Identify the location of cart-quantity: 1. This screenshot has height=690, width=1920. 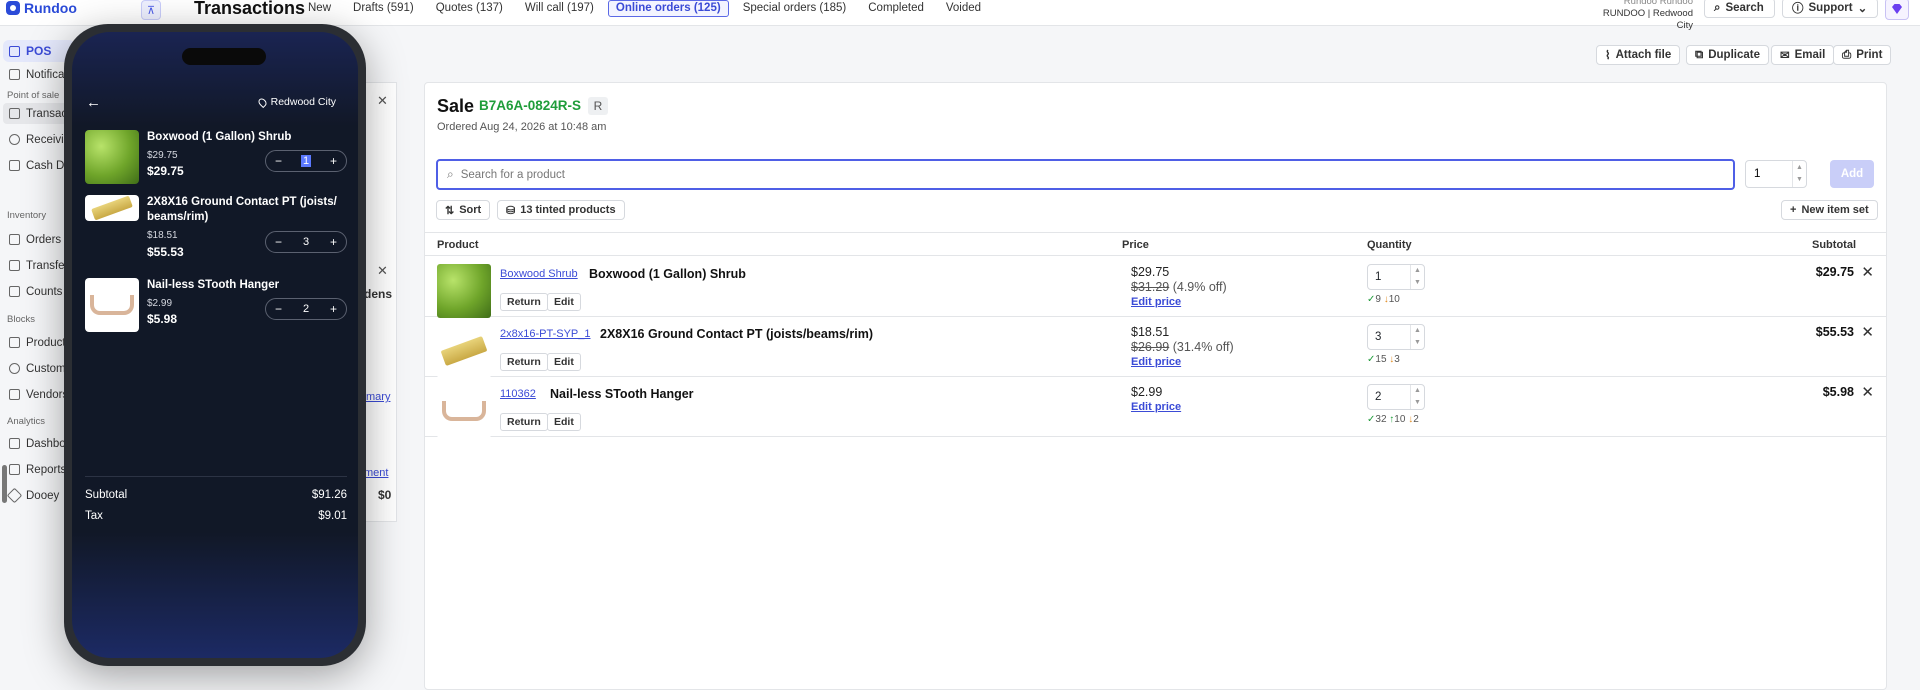
(306, 161).